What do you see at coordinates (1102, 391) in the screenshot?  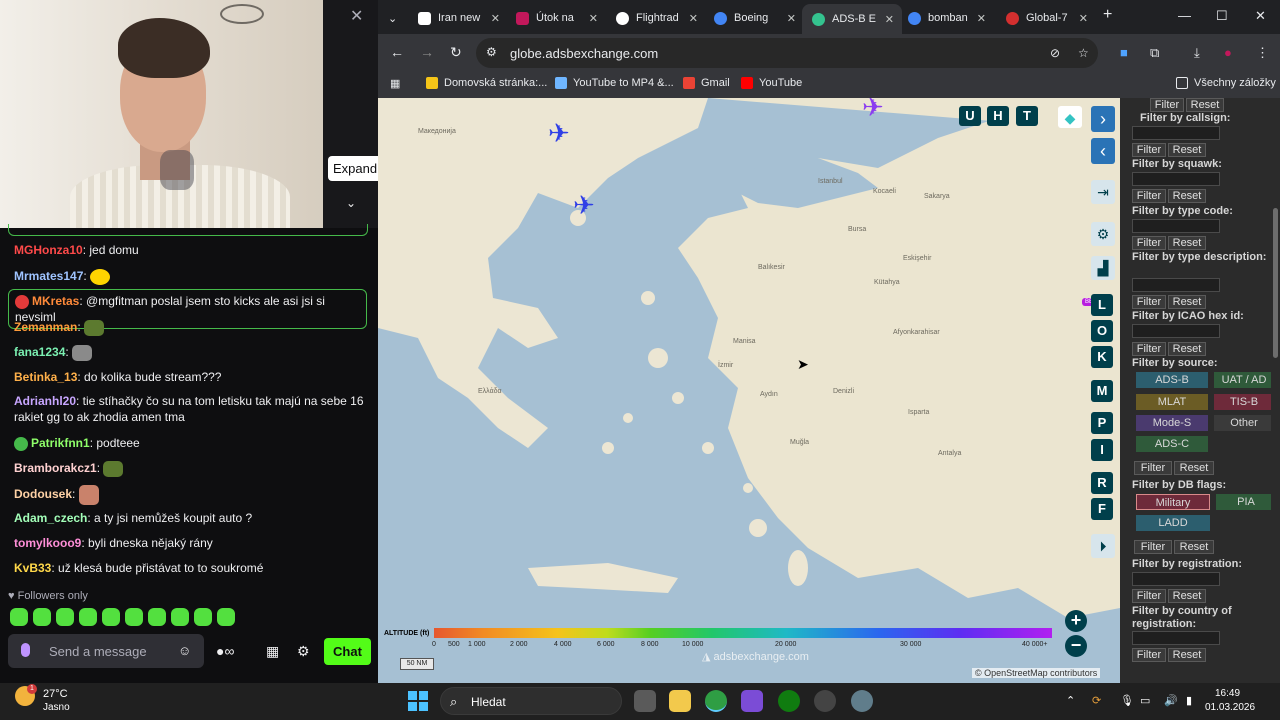 I see `toggle-M-button: M` at bounding box center [1102, 391].